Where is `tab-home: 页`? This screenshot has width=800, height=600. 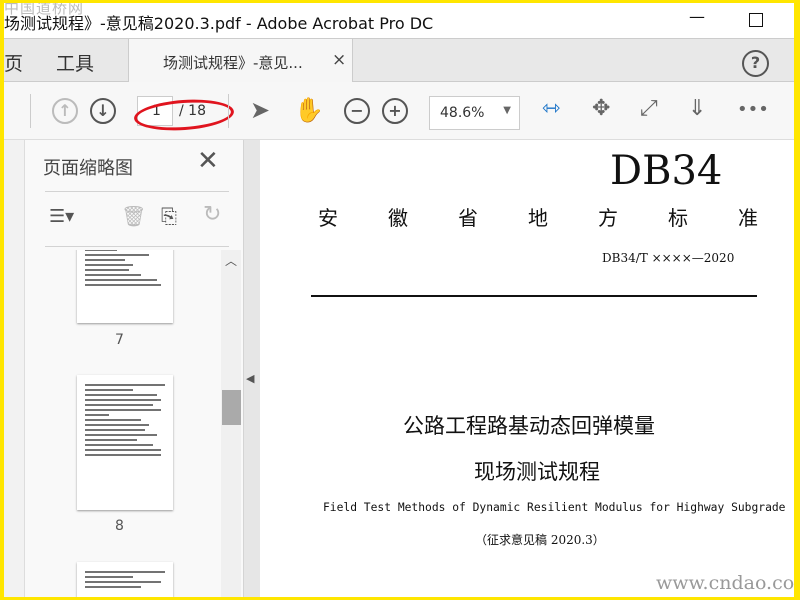
tab-home: 页 is located at coordinates (13, 62).